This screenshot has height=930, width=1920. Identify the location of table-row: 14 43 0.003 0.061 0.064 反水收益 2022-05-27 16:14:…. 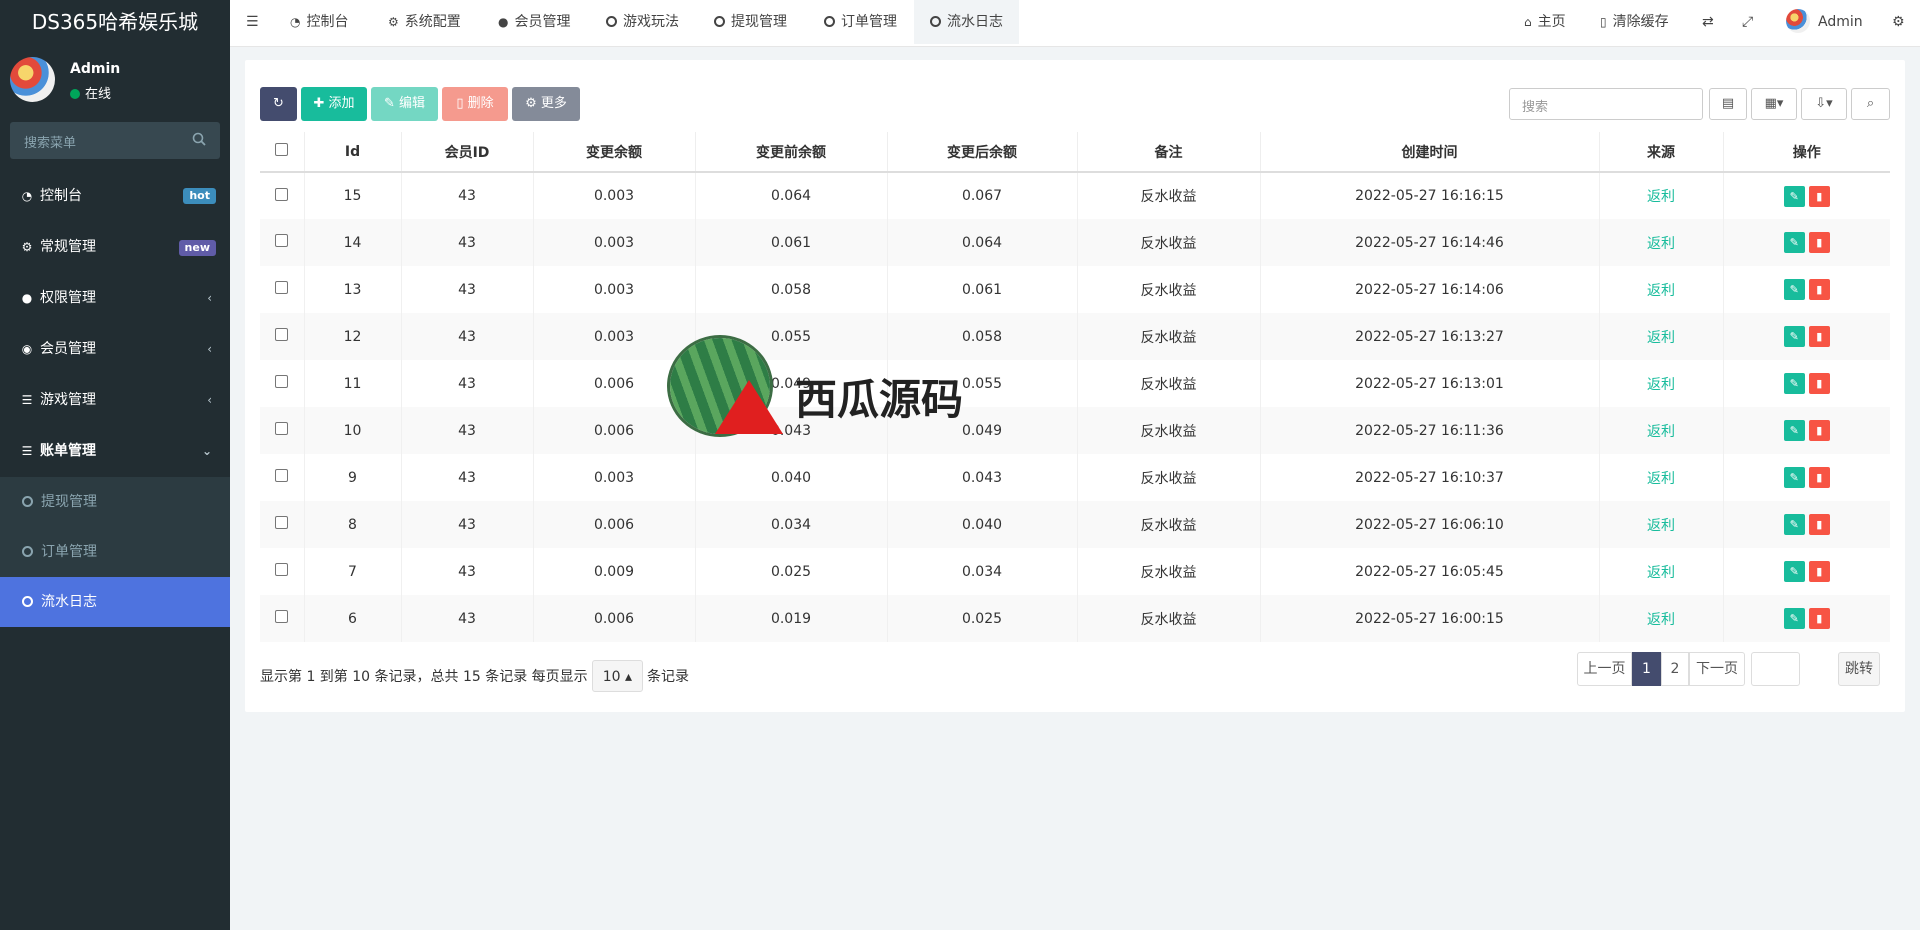
(1075, 242).